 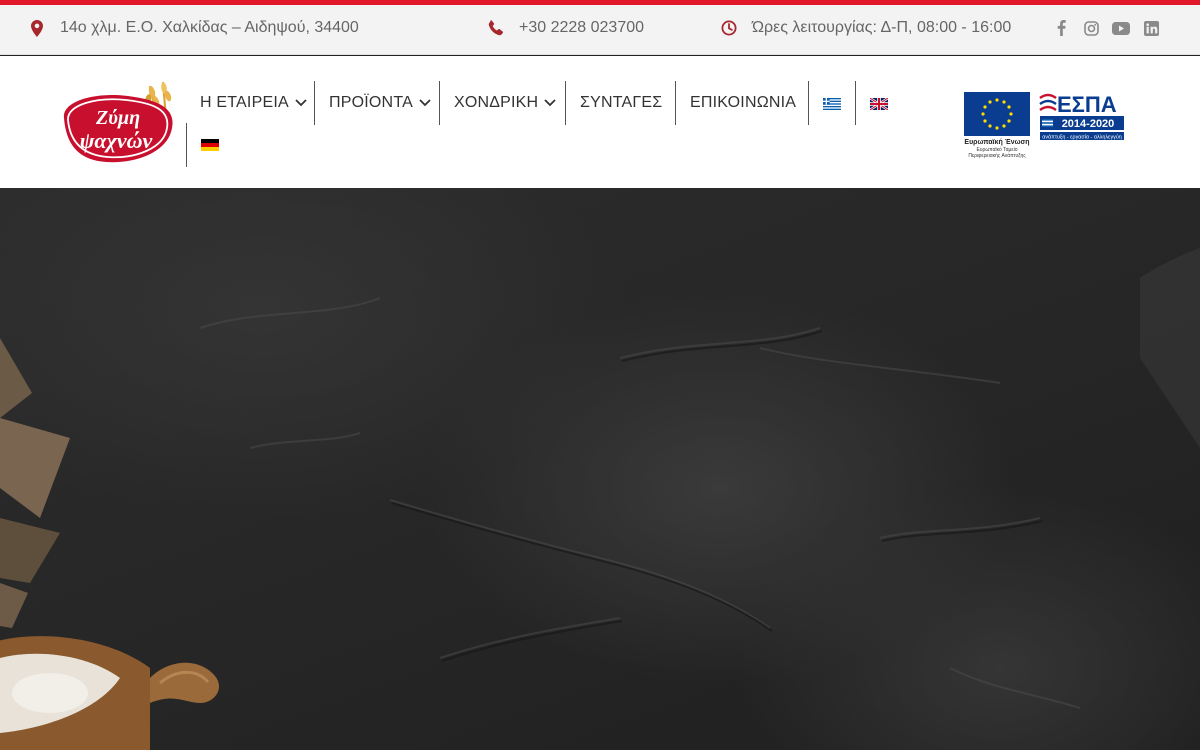 What do you see at coordinates (371, 102) in the screenshot?
I see `nav-products-label: ΠΡΟΪΟΝΤΑ` at bounding box center [371, 102].